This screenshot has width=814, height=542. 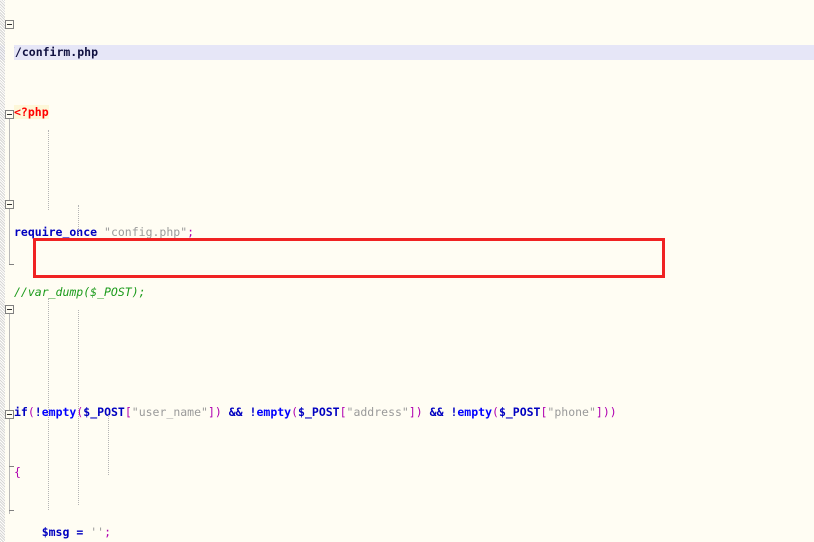 I want to click on code-line-text: <?php, so click(x=31, y=112).